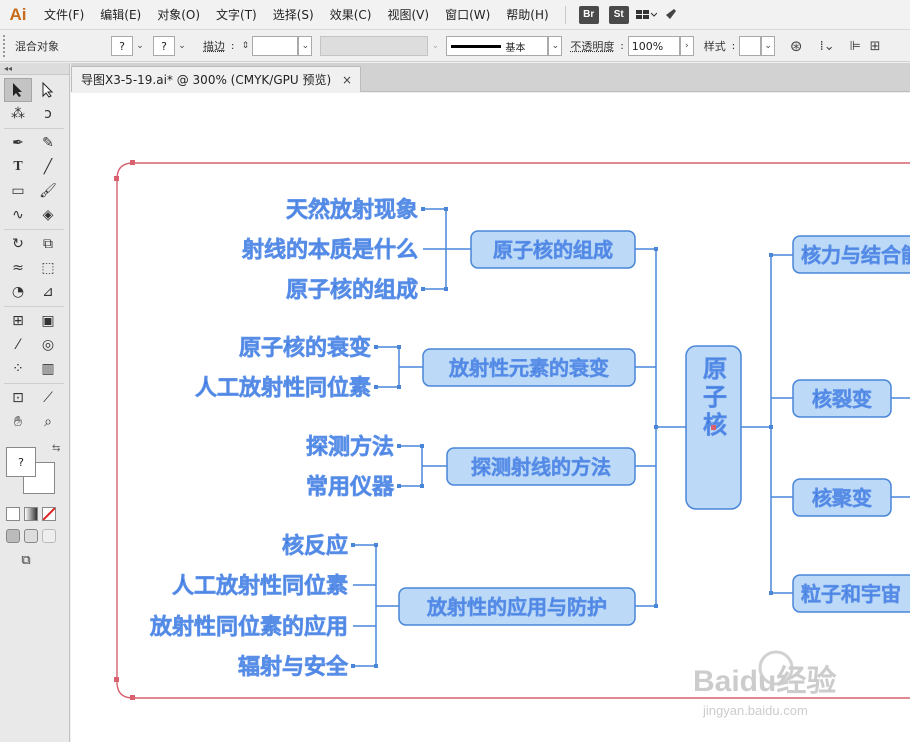 The height and width of the screenshot is (742, 910). Describe the element at coordinates (618, 14) in the screenshot. I see `stock-icon: St` at that location.